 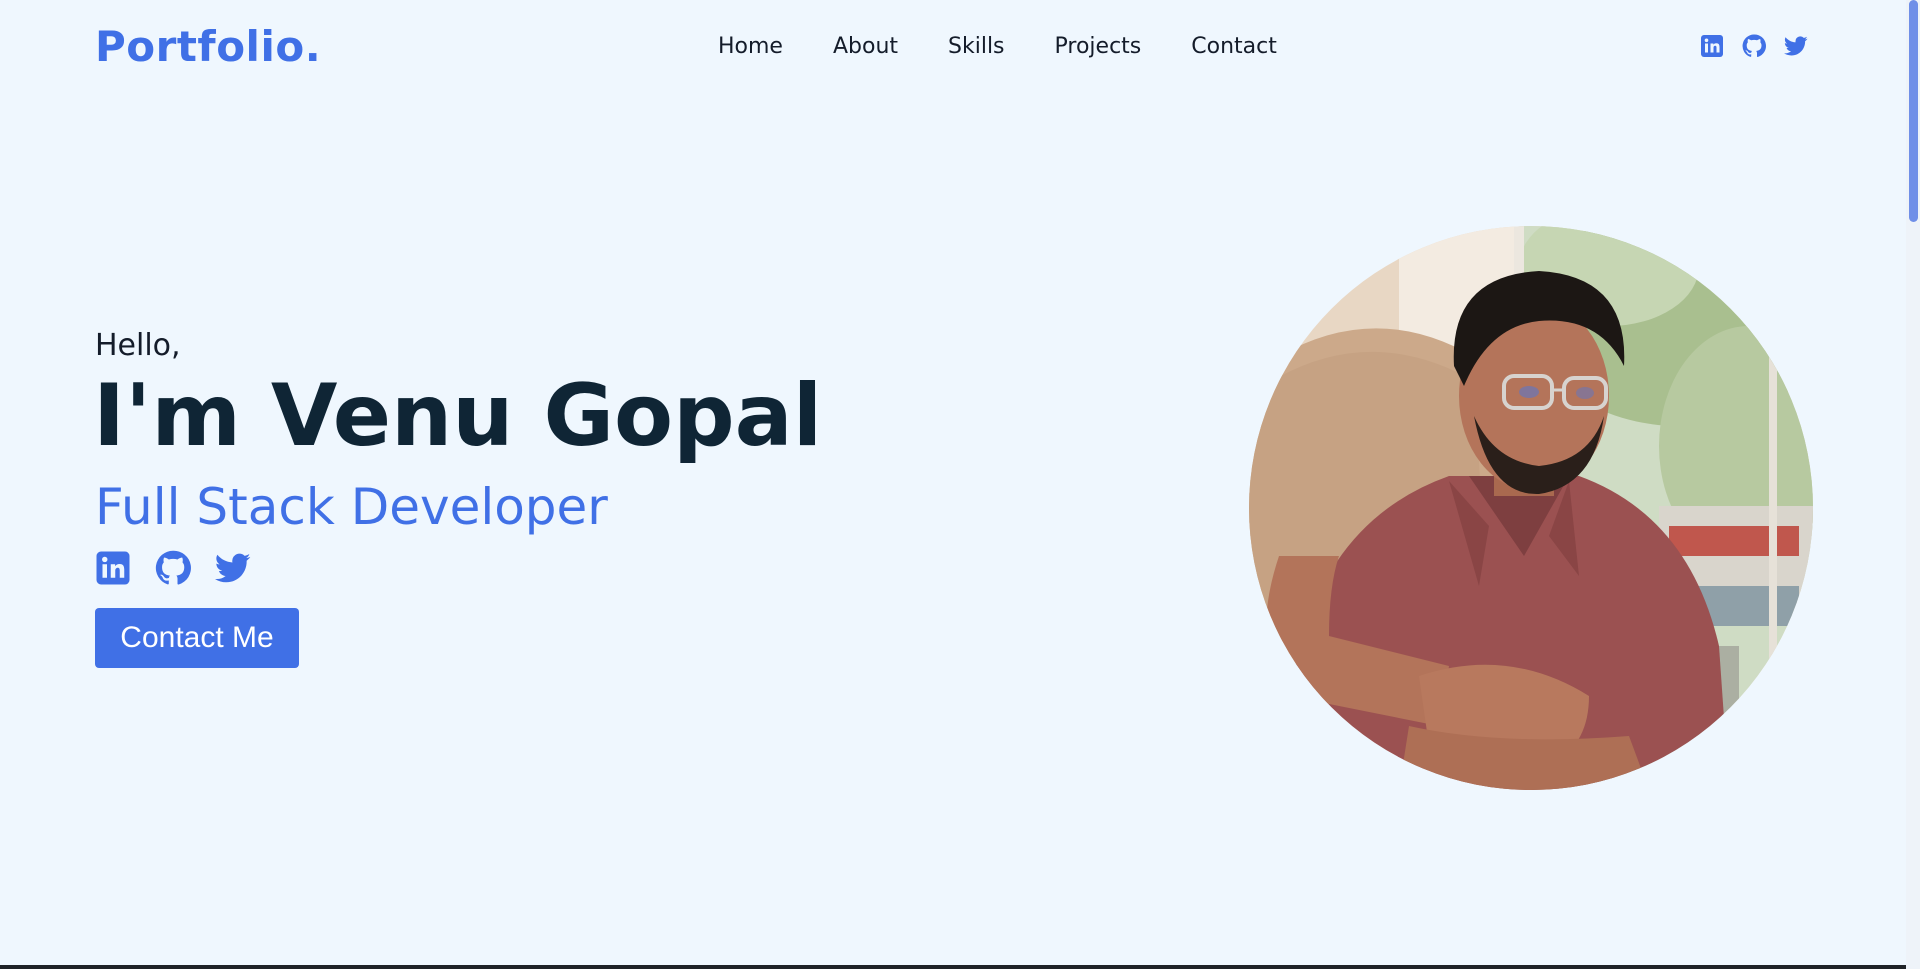 What do you see at coordinates (138, 345) in the screenshot?
I see `greeting: Hello,` at bounding box center [138, 345].